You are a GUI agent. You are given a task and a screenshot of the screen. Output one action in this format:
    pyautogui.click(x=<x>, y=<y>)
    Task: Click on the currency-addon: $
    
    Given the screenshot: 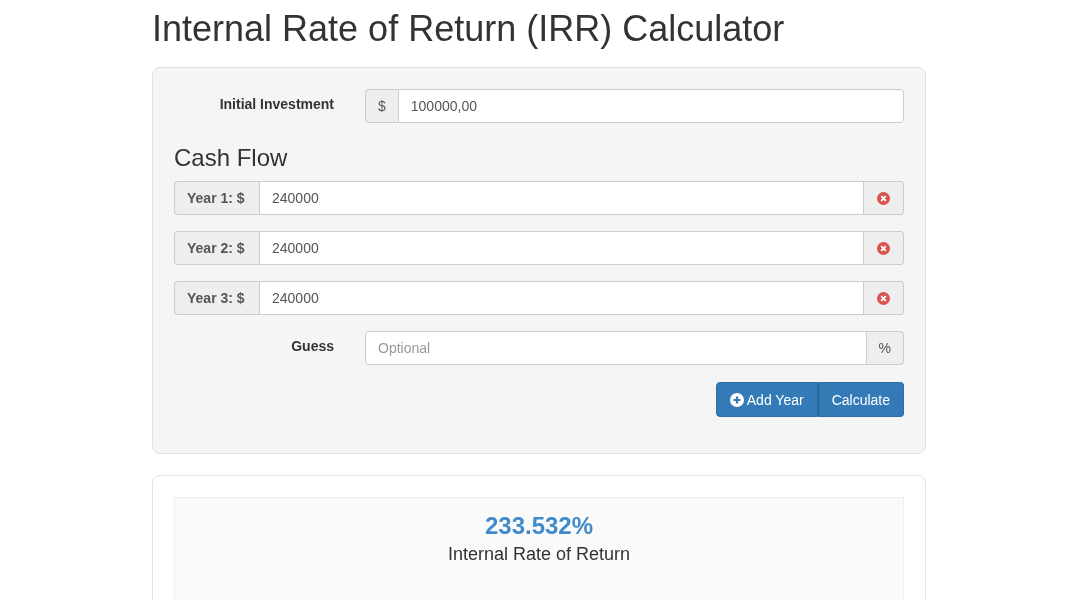 What is the action you would take?
    pyautogui.click(x=381, y=106)
    